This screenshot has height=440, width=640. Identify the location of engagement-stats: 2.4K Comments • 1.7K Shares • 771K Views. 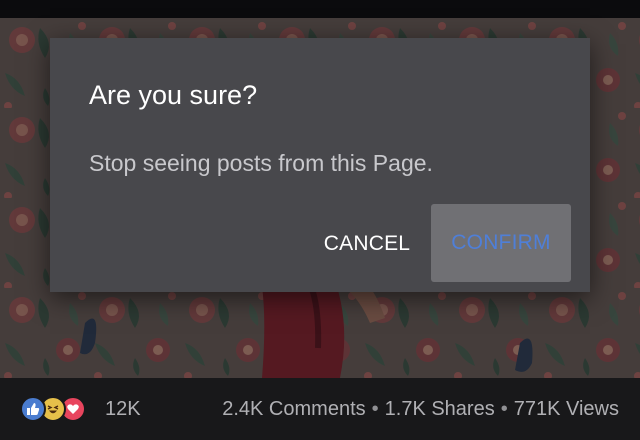
(420, 409).